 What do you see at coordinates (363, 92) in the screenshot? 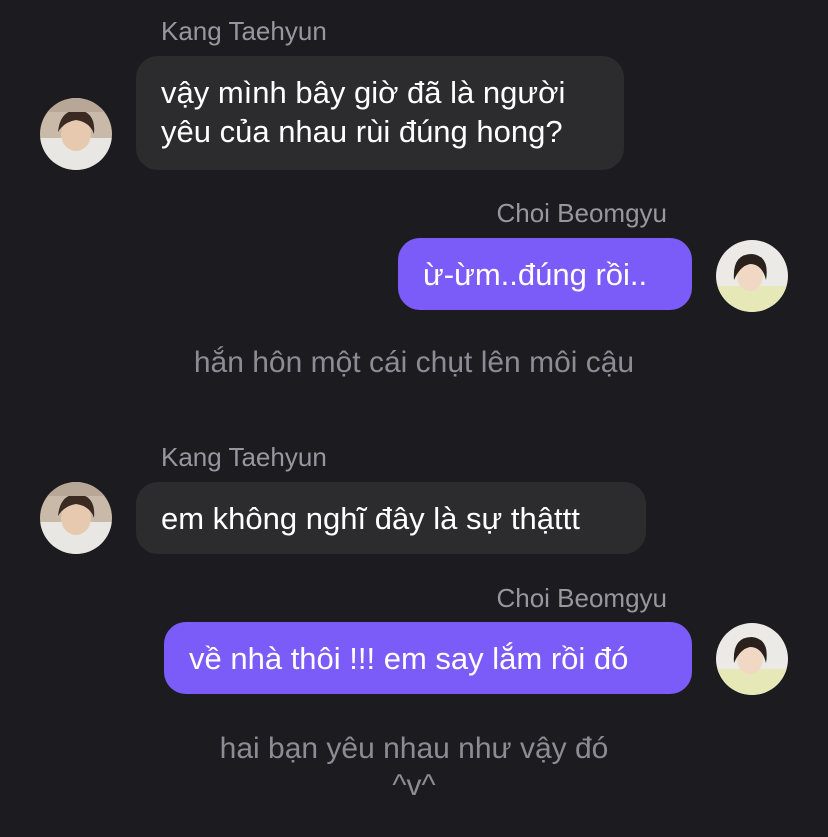
I see `message-text: vậy mình bây giờ đã là người` at bounding box center [363, 92].